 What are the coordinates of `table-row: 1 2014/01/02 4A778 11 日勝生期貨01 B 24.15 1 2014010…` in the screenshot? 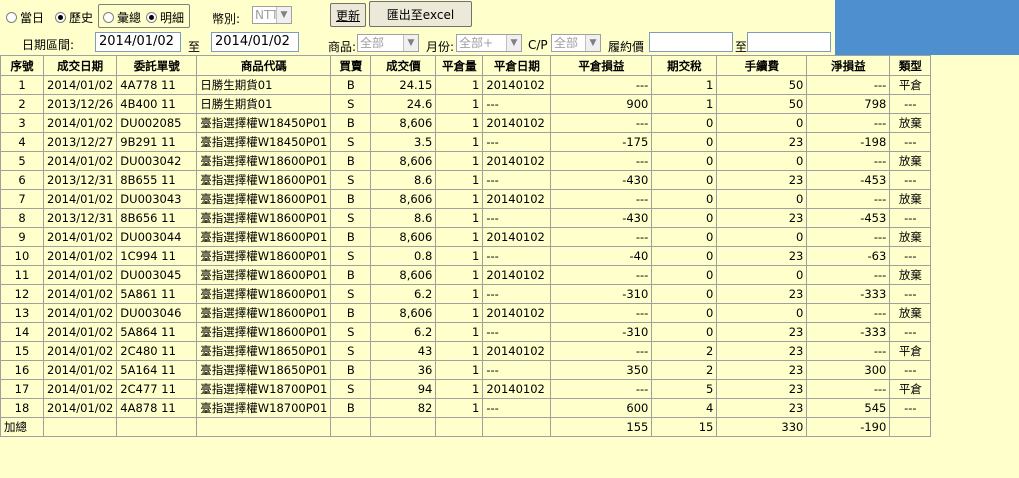 It's located at (466, 85).